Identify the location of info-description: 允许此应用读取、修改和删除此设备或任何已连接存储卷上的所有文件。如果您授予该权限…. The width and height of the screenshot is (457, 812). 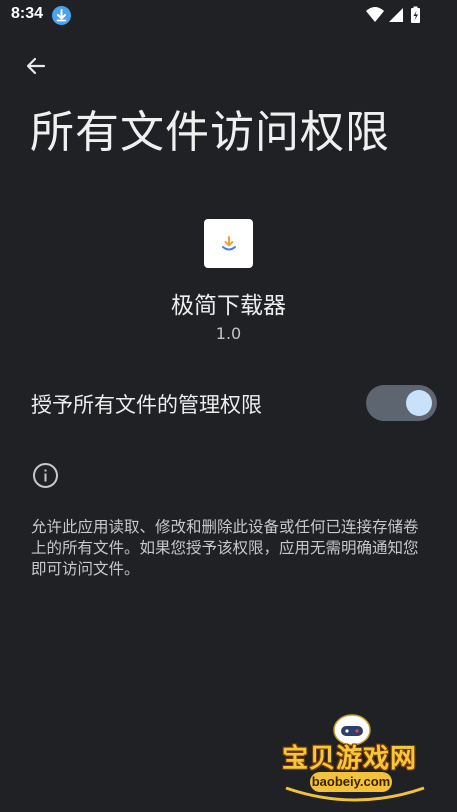
(225, 548).